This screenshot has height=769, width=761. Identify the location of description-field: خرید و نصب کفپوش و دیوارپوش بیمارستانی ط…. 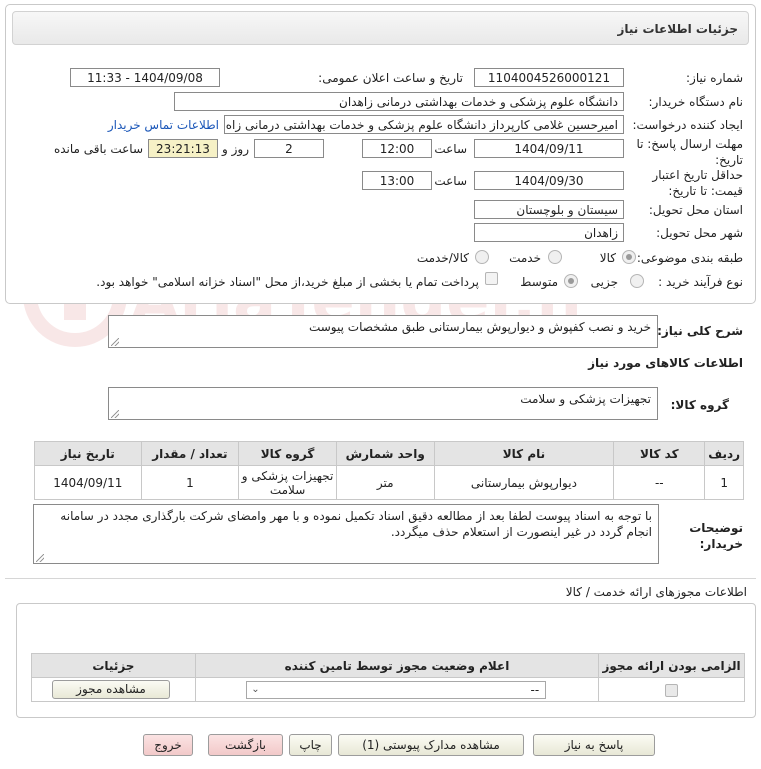
(383, 331).